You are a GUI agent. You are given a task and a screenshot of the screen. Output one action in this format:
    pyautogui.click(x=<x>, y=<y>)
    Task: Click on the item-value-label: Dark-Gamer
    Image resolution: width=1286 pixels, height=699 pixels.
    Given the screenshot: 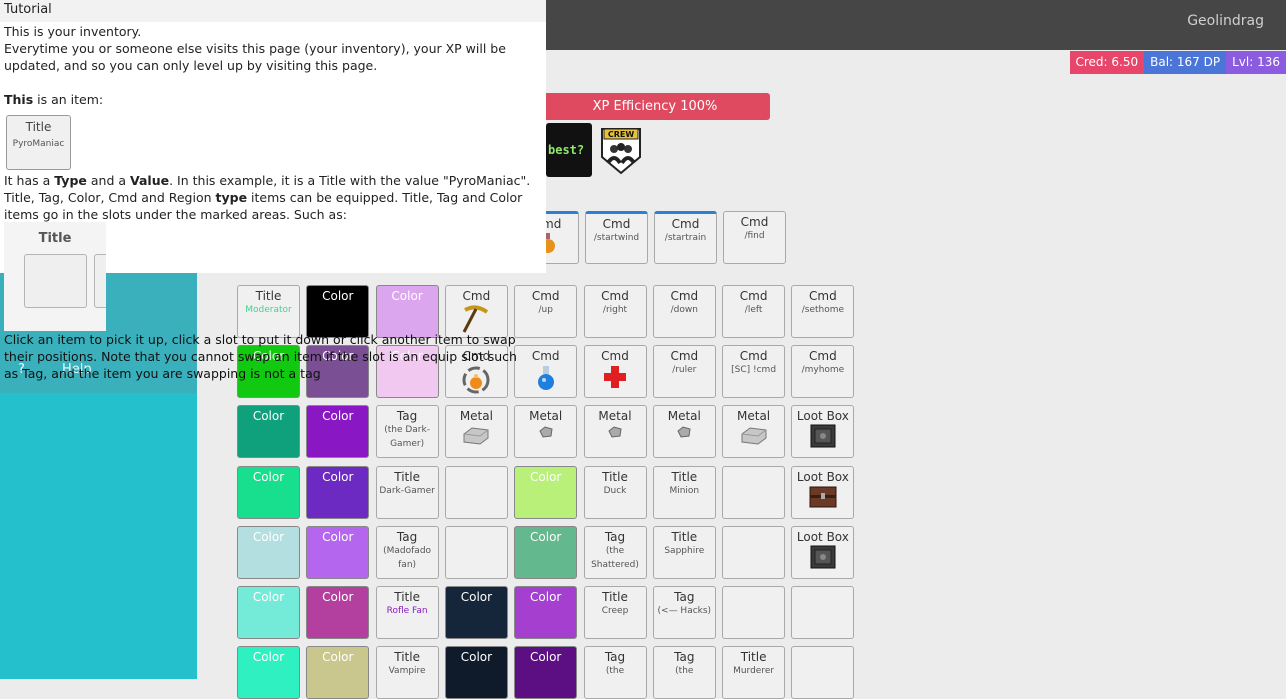 What is the action you would take?
    pyautogui.click(x=407, y=491)
    